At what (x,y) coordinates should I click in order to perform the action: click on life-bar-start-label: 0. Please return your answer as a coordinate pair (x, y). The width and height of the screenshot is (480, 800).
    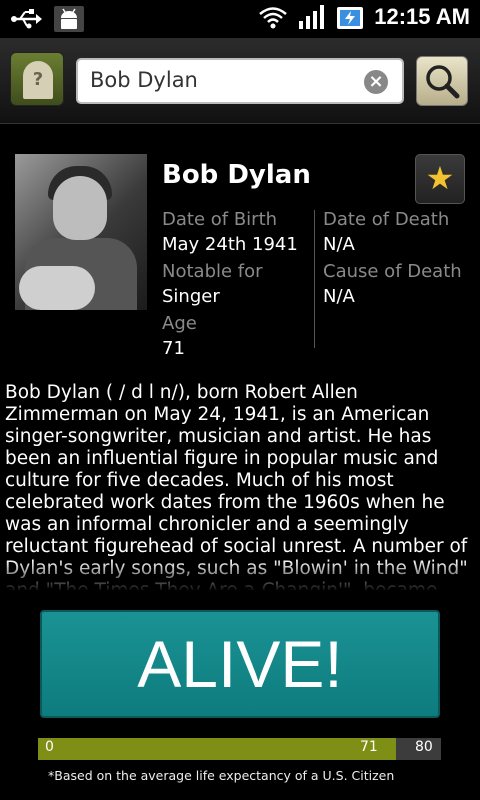
    Looking at the image, I should click on (49, 747).